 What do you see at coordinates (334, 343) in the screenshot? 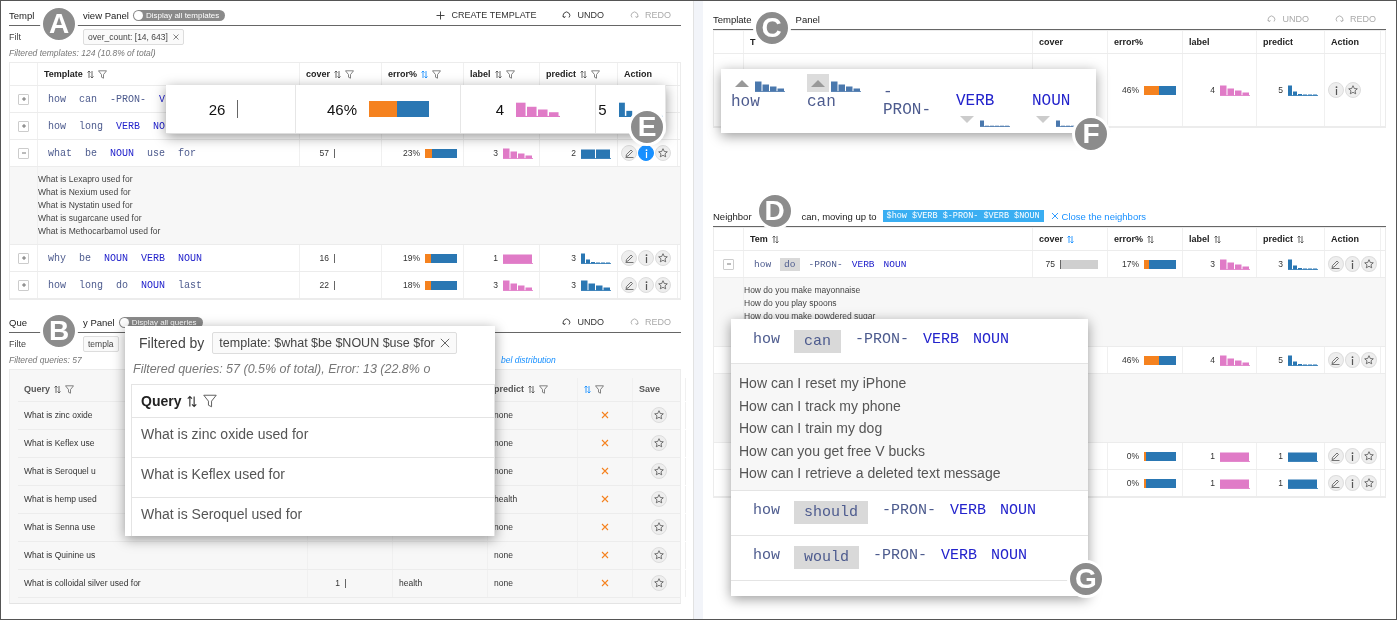
I see `filter-chip: template: $what $be $NOUN $use $for` at bounding box center [334, 343].